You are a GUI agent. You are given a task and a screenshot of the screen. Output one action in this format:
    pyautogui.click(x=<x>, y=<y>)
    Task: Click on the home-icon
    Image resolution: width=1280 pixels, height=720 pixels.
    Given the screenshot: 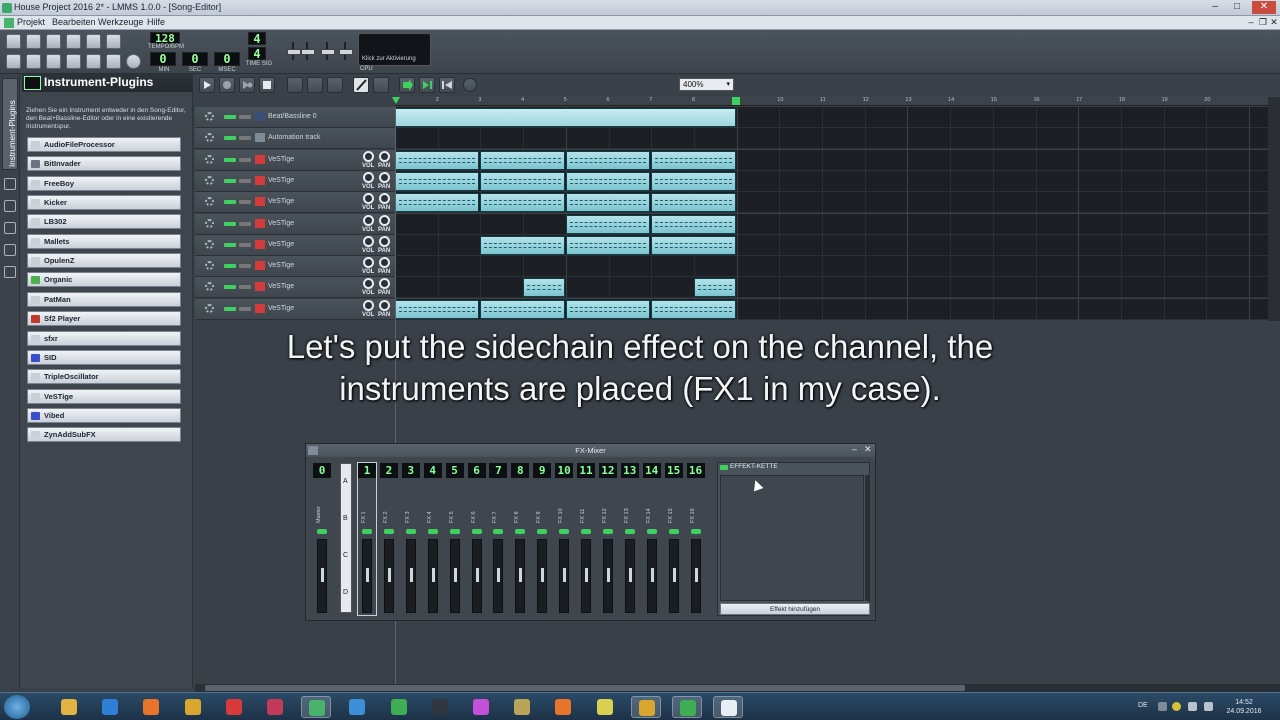 What is the action you would take?
    pyautogui.click(x=10, y=250)
    